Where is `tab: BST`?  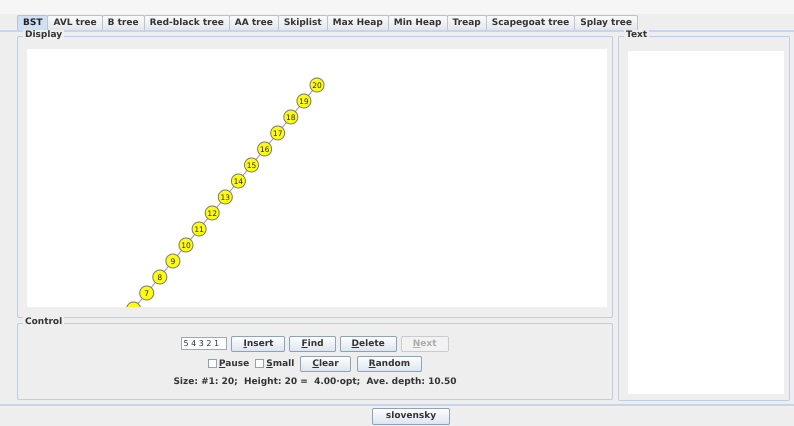
tab: BST is located at coordinates (32, 22).